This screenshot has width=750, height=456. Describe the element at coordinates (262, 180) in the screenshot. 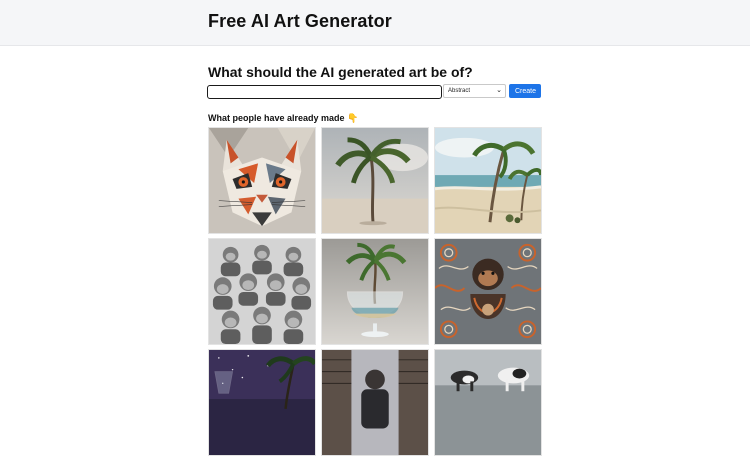

I see `gallery-image-geometric-cat` at that location.